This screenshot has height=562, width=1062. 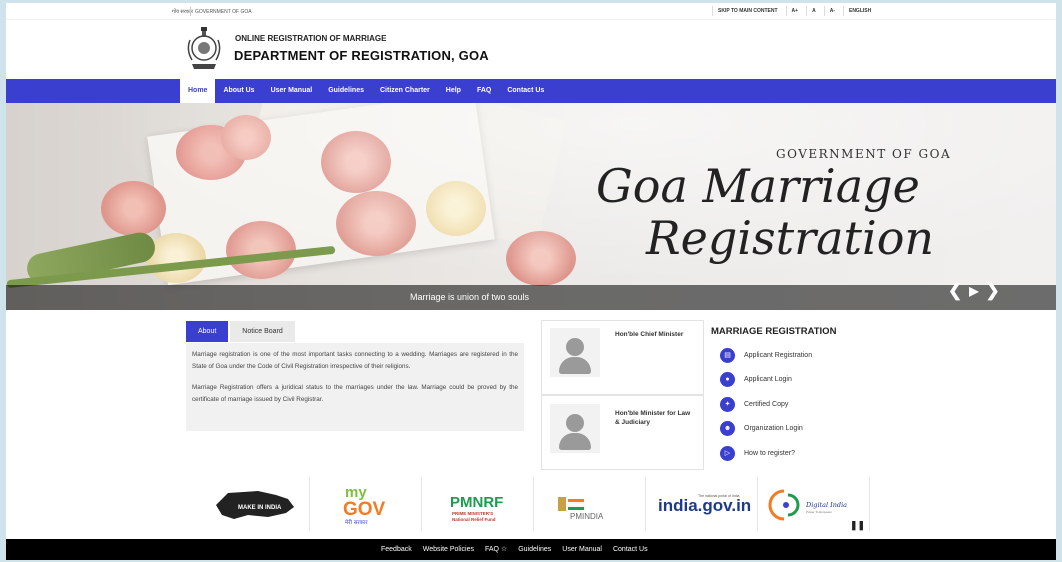 What do you see at coordinates (587, 516) in the screenshot?
I see `pmindia-text: PMINDIA` at bounding box center [587, 516].